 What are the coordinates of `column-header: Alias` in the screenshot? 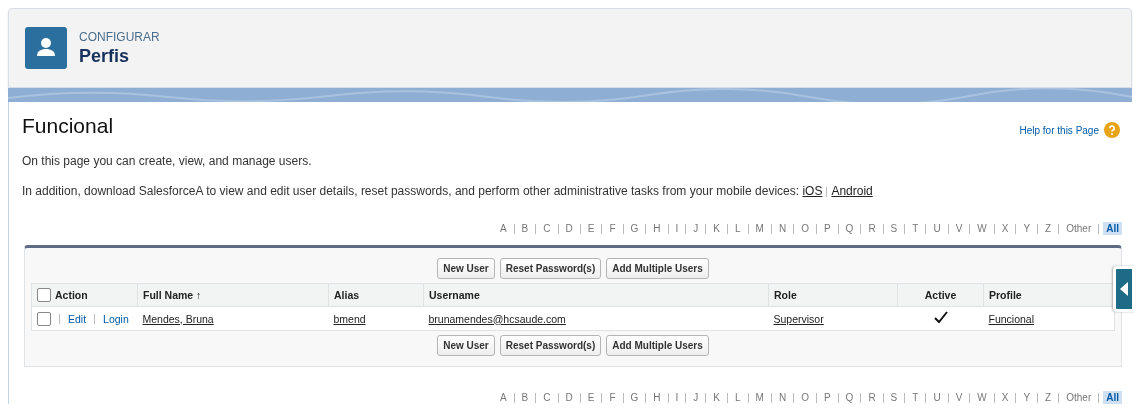 It's located at (347, 295).